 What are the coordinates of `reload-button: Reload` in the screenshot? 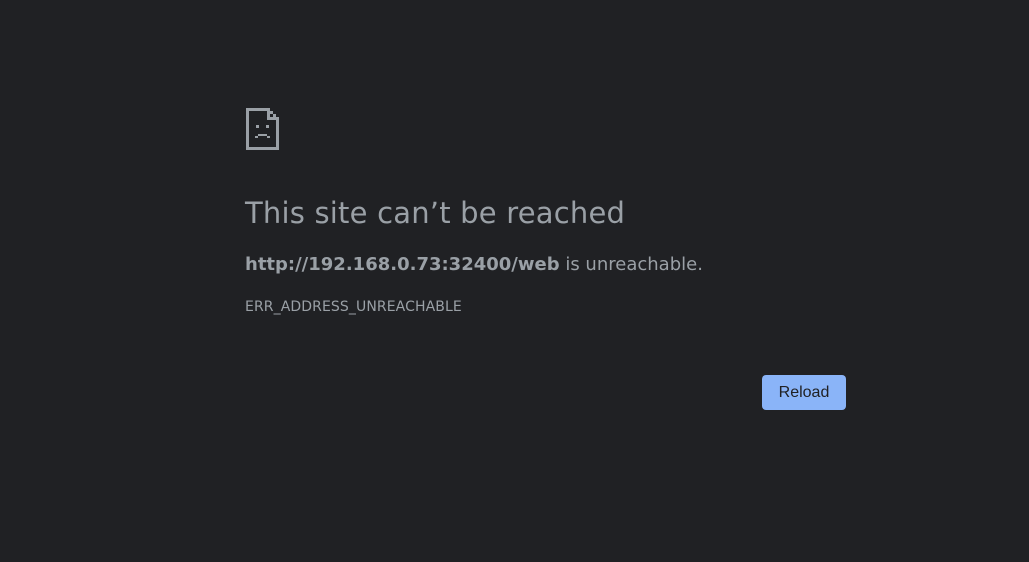 It's located at (804, 392).